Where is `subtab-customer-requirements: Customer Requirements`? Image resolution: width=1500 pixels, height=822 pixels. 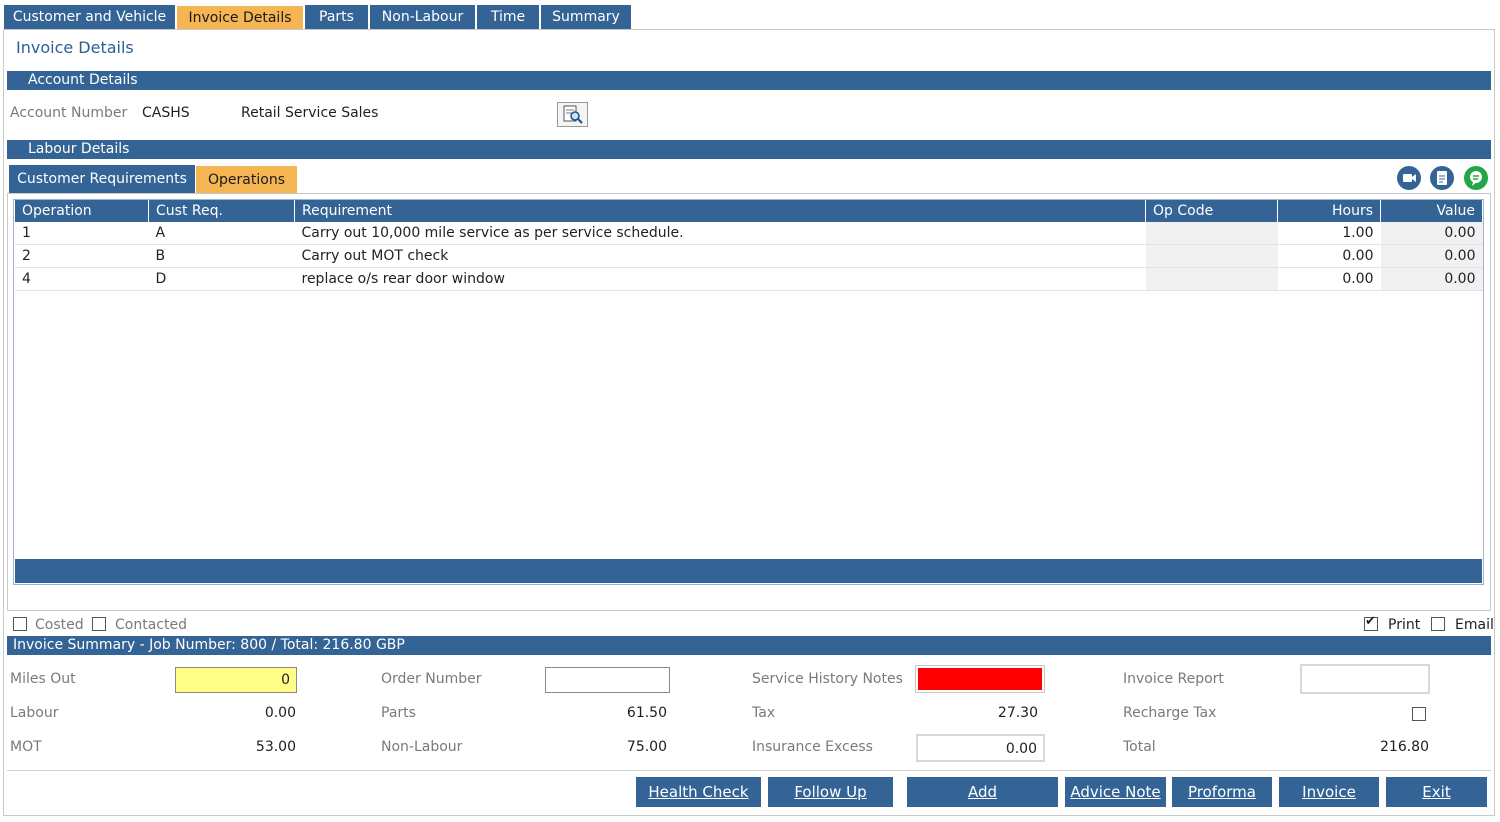
subtab-customer-requirements: Customer Requirements is located at coordinates (102, 179).